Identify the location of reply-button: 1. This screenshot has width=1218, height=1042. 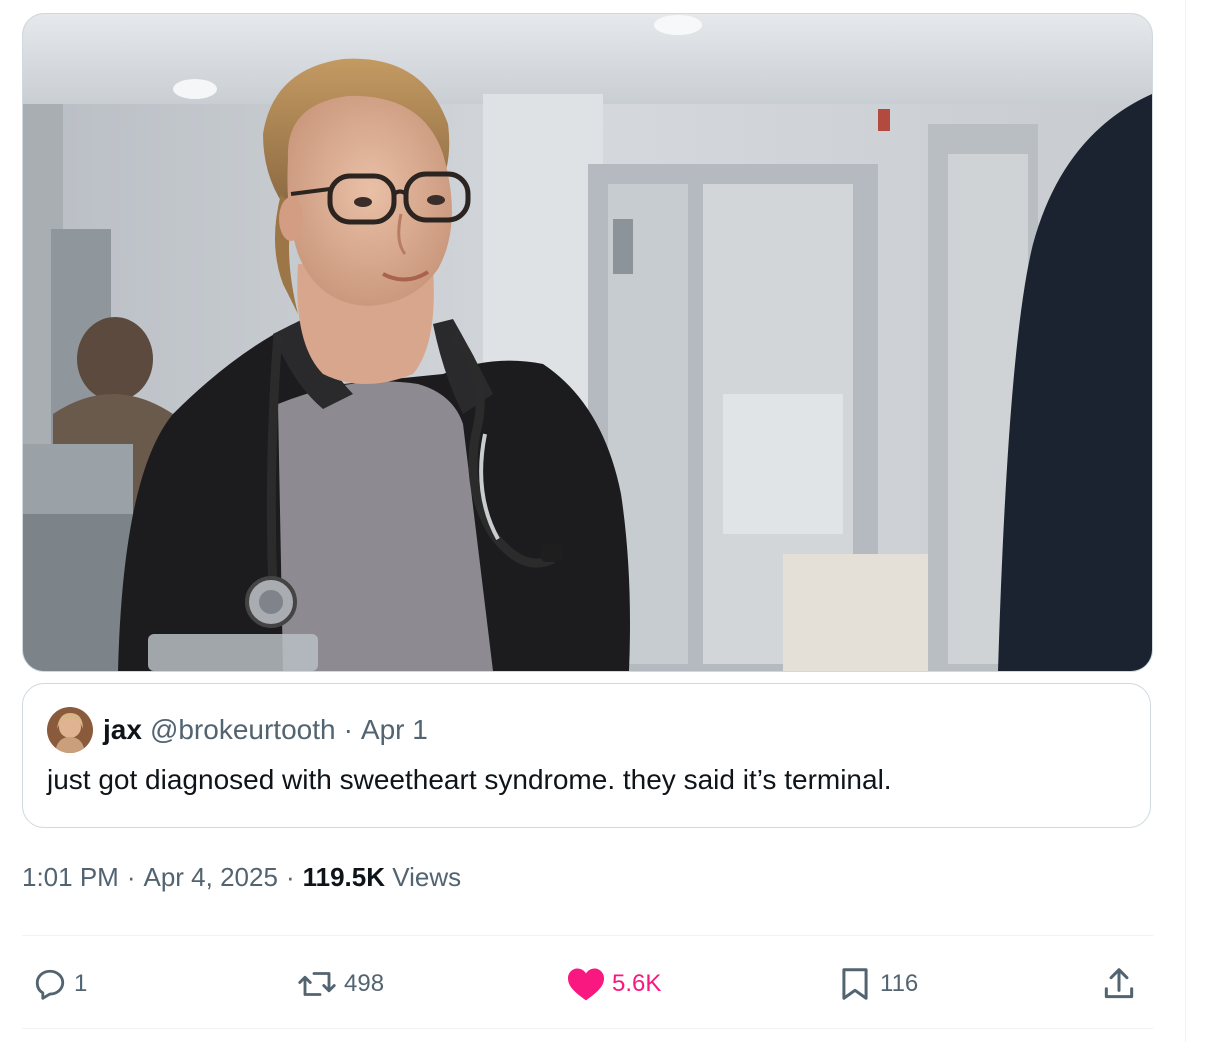
(59, 984).